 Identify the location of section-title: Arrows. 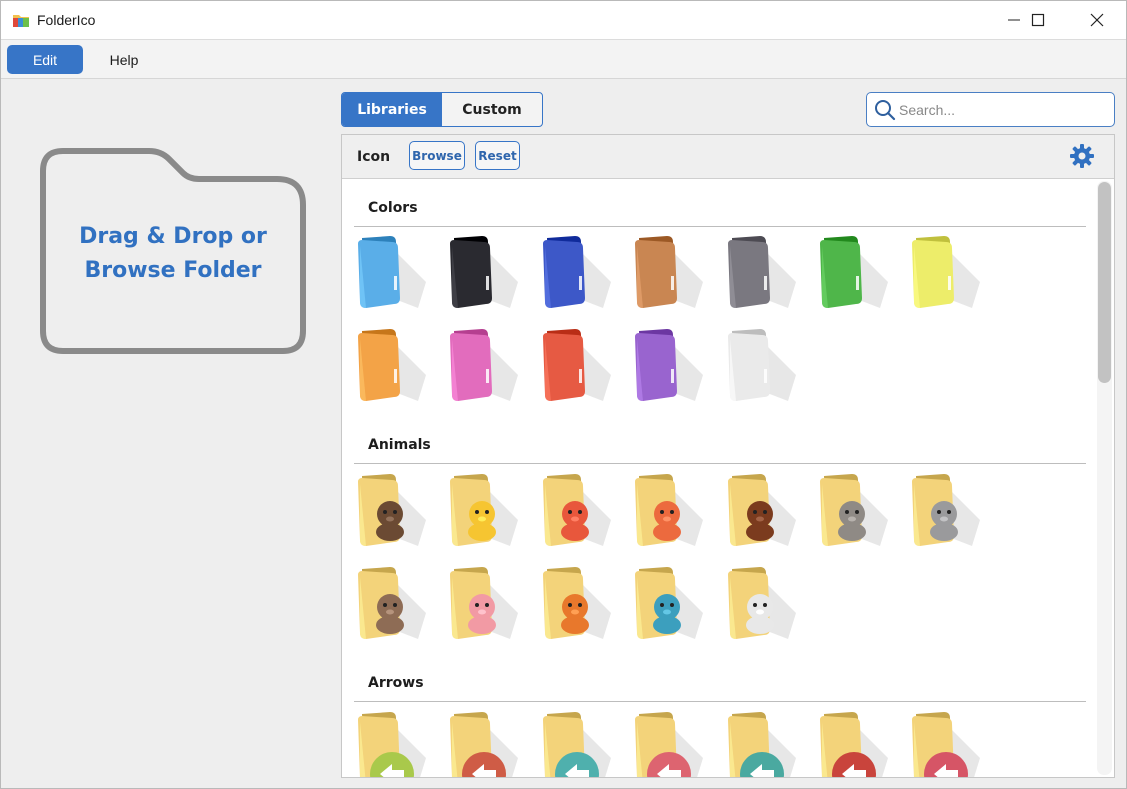
(396, 683).